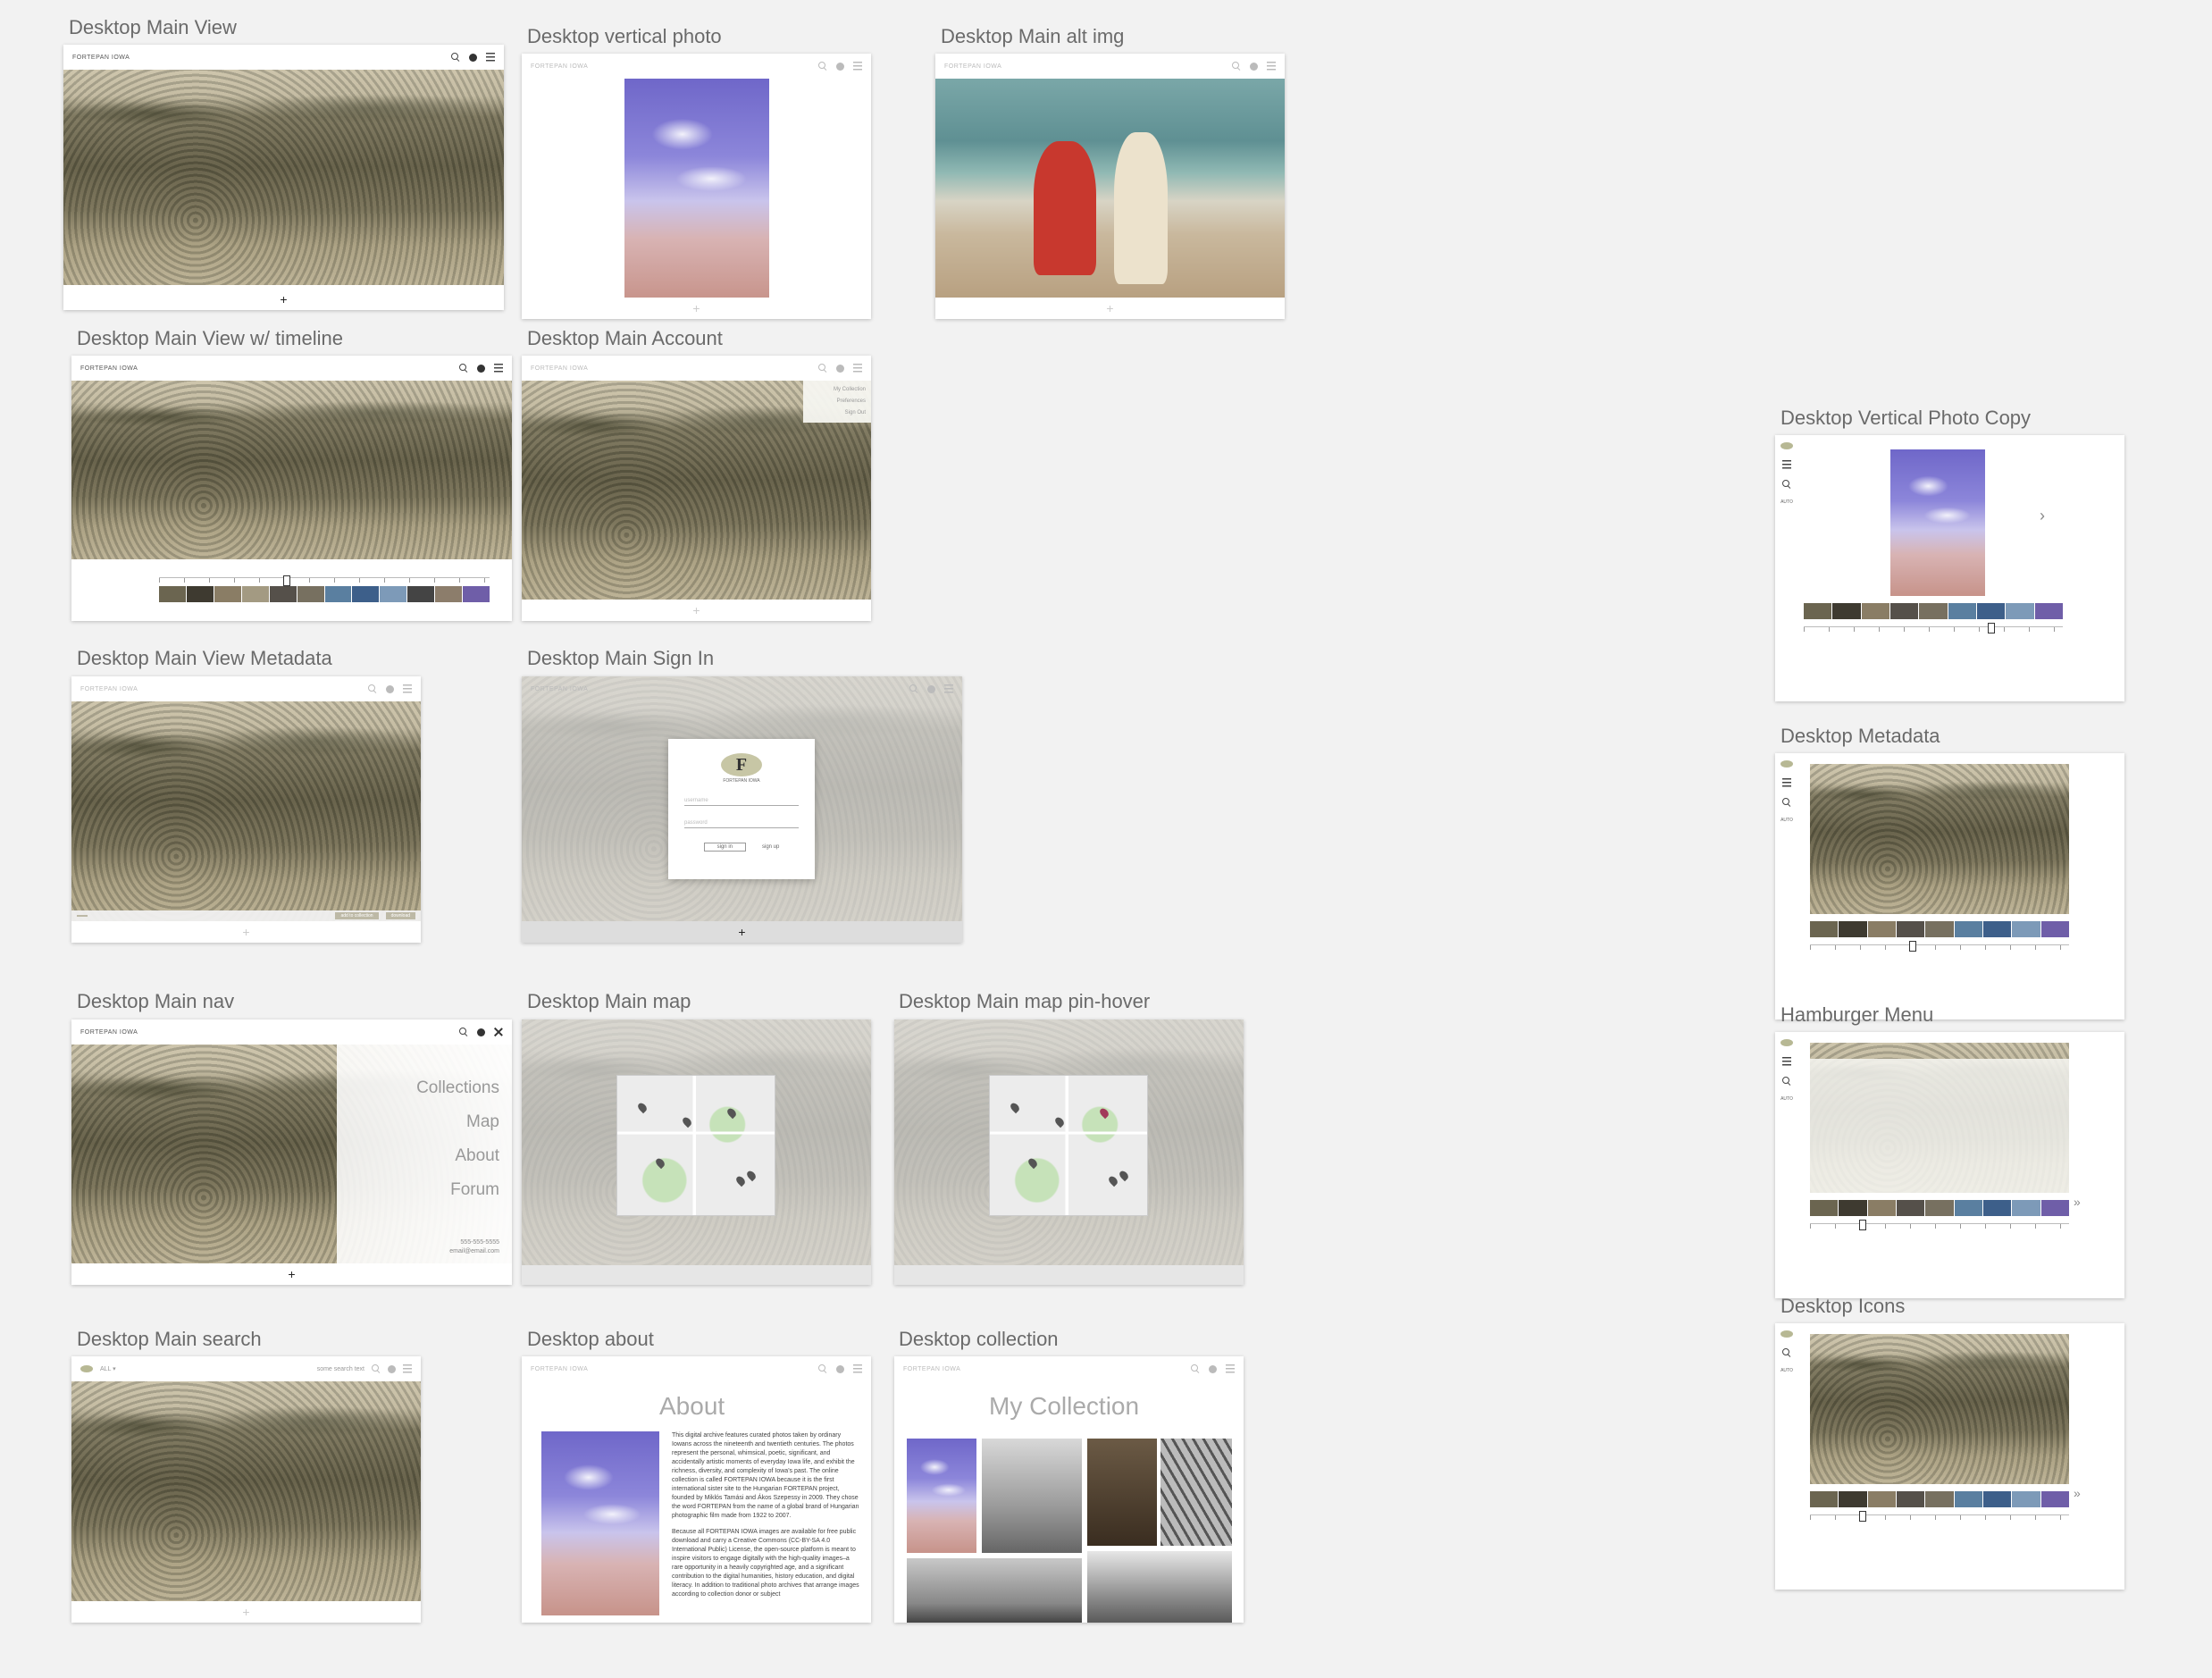  Describe the element at coordinates (838, 413) in the screenshot. I see `account-menu-sign-out: Sign Out` at that location.